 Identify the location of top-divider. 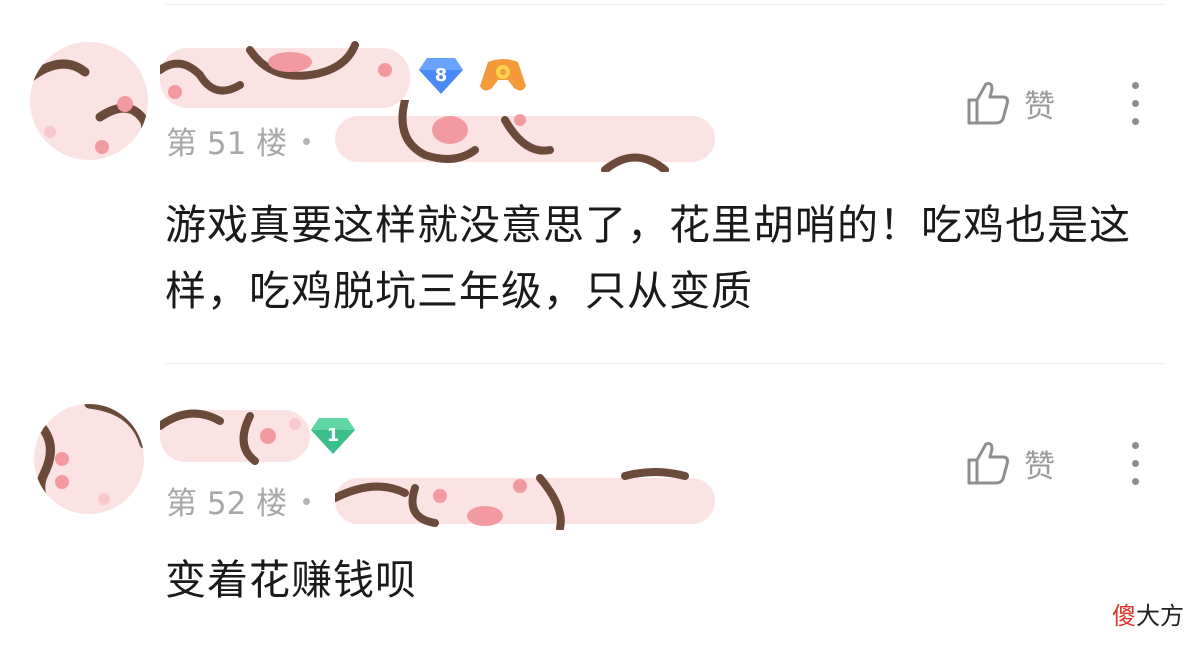
(664, 4).